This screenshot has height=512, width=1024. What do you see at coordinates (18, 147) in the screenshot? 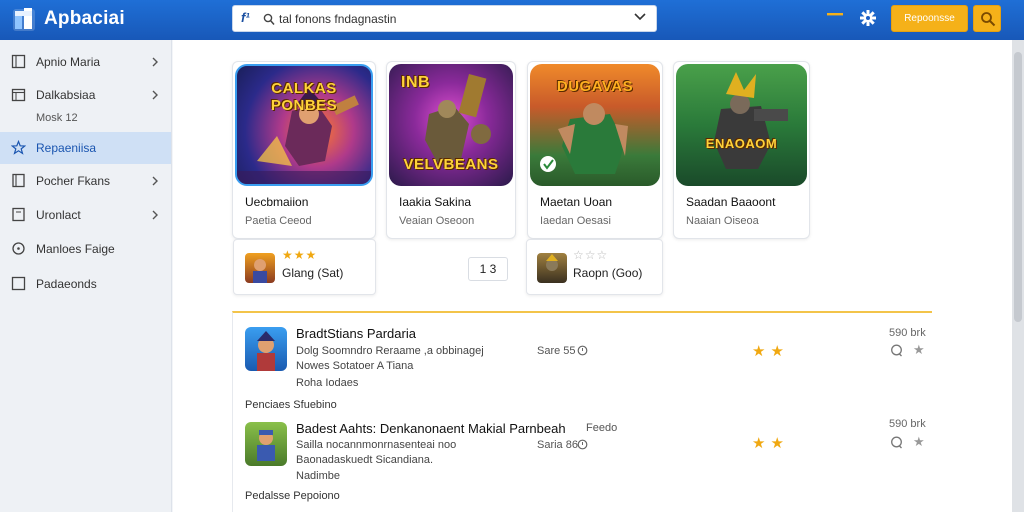
I see `star-icon` at bounding box center [18, 147].